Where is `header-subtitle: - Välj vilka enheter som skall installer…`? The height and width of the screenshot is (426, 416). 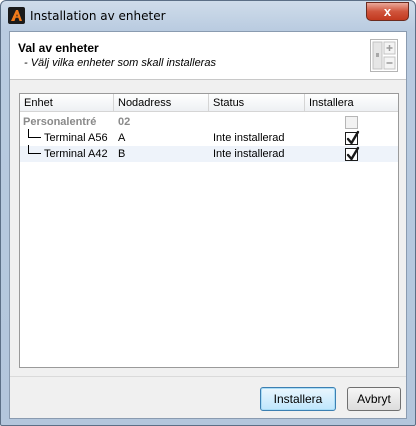 header-subtitle: - Välj vilka enheter som skall installer… is located at coordinates (120, 63).